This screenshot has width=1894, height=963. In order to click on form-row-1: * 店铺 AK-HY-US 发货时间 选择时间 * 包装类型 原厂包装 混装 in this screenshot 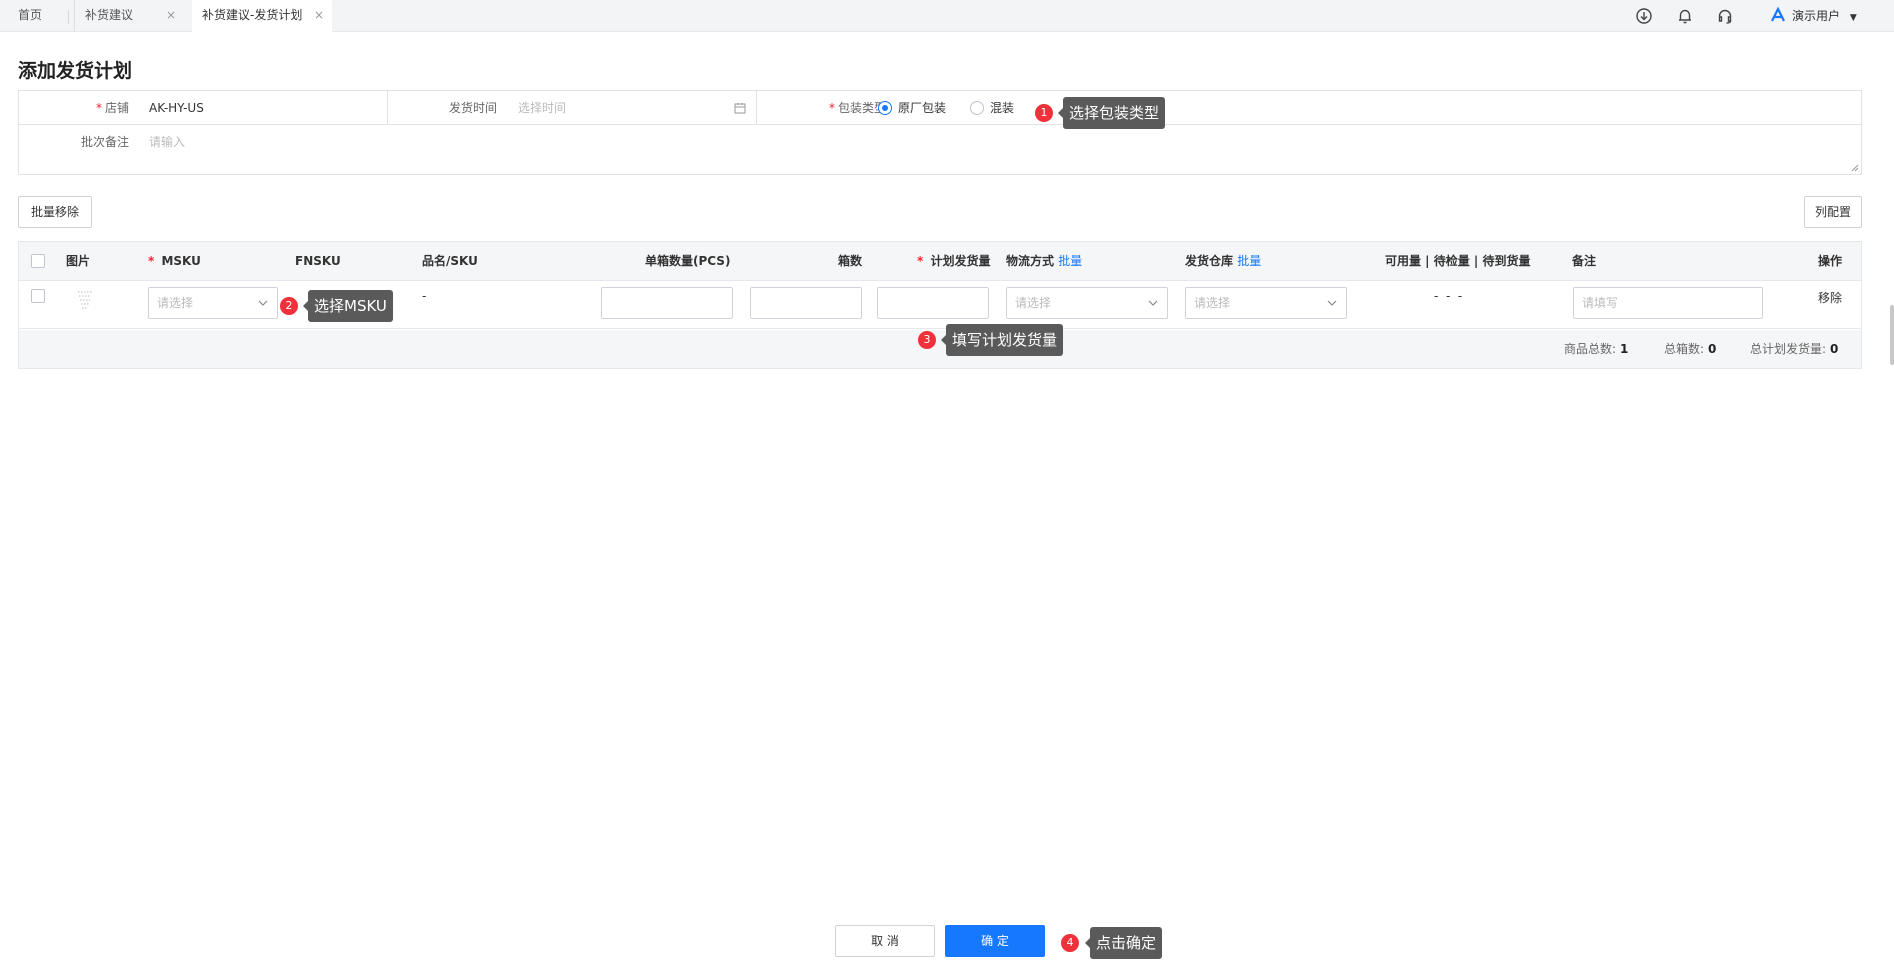, I will do `click(940, 108)`.